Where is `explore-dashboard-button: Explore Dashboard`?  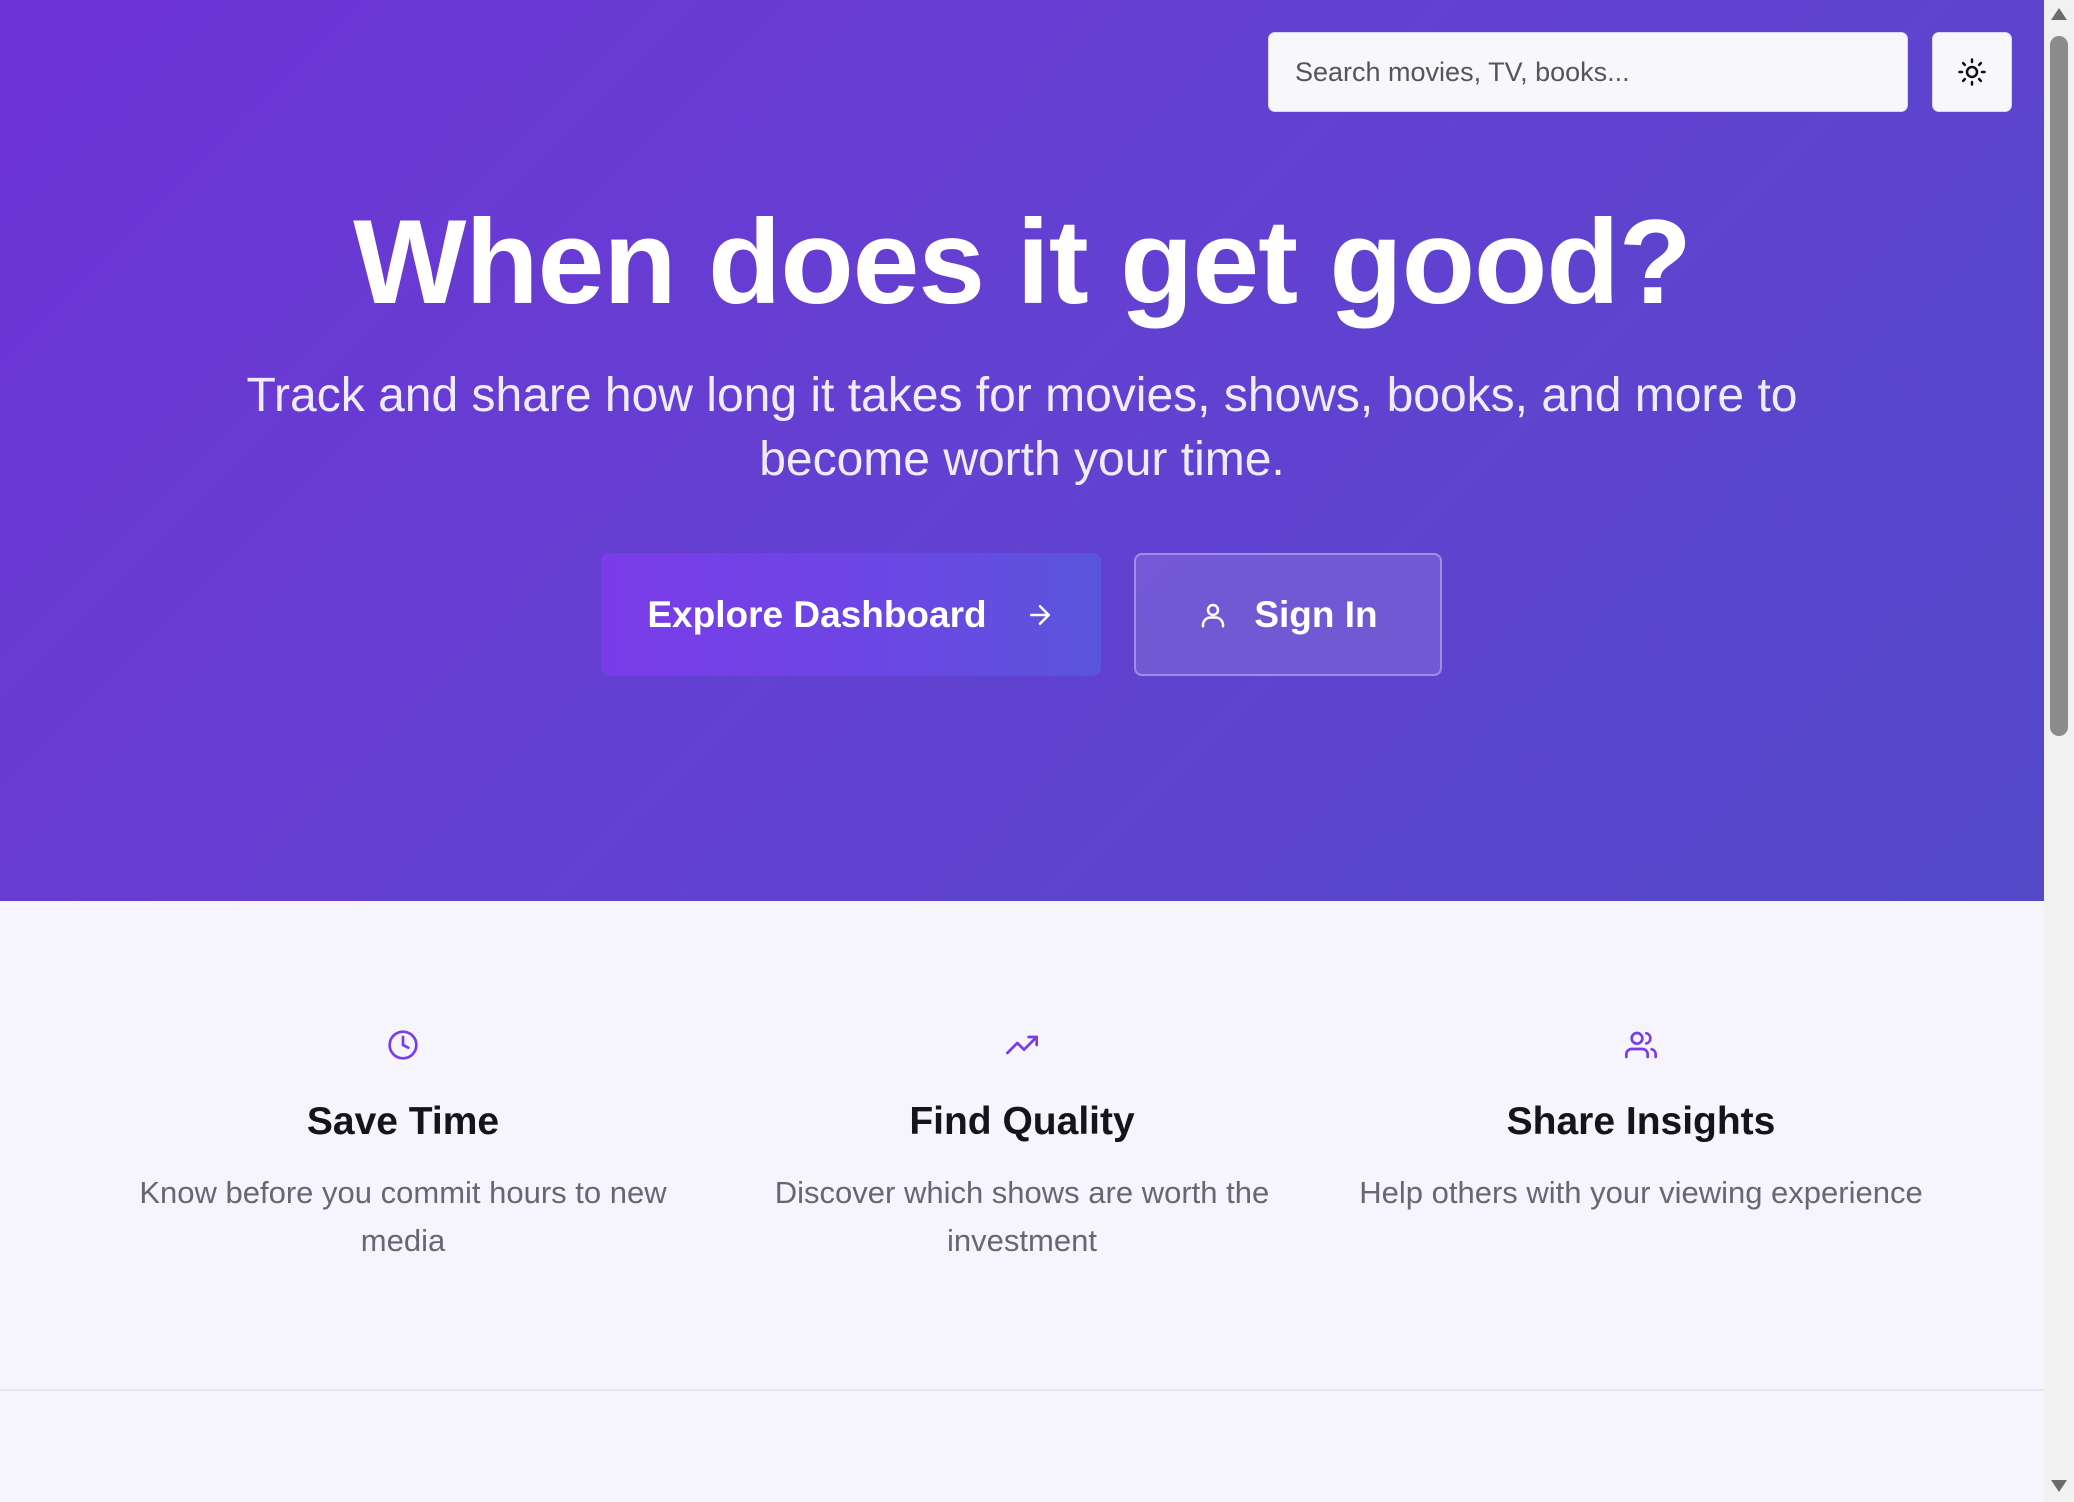 explore-dashboard-button: Explore Dashboard is located at coordinates (851, 614).